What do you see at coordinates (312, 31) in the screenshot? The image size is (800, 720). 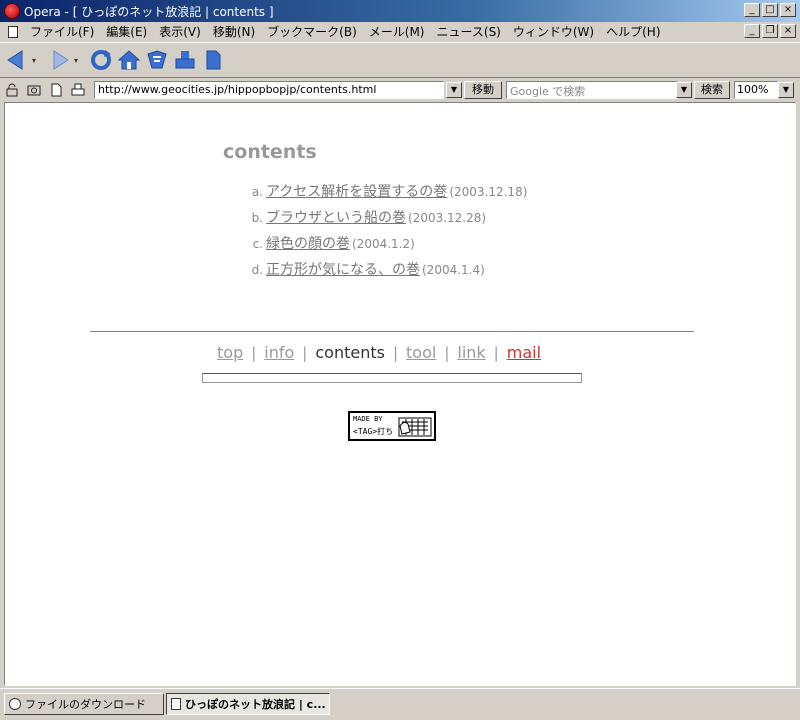 I see `menu-bookmarks: ブックマーク(B)` at bounding box center [312, 31].